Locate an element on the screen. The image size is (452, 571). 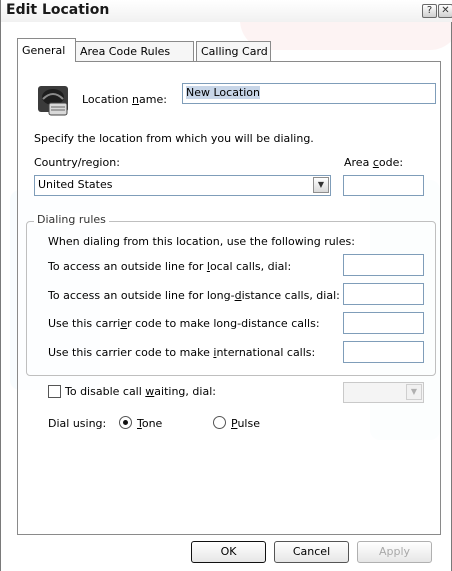
disable-call-waiting-checkbox is located at coordinates (54, 391).